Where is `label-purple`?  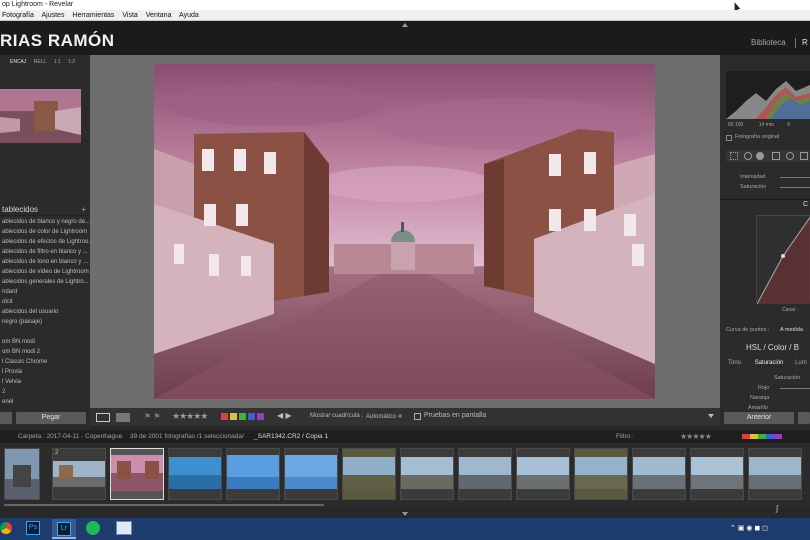 label-purple is located at coordinates (260, 416).